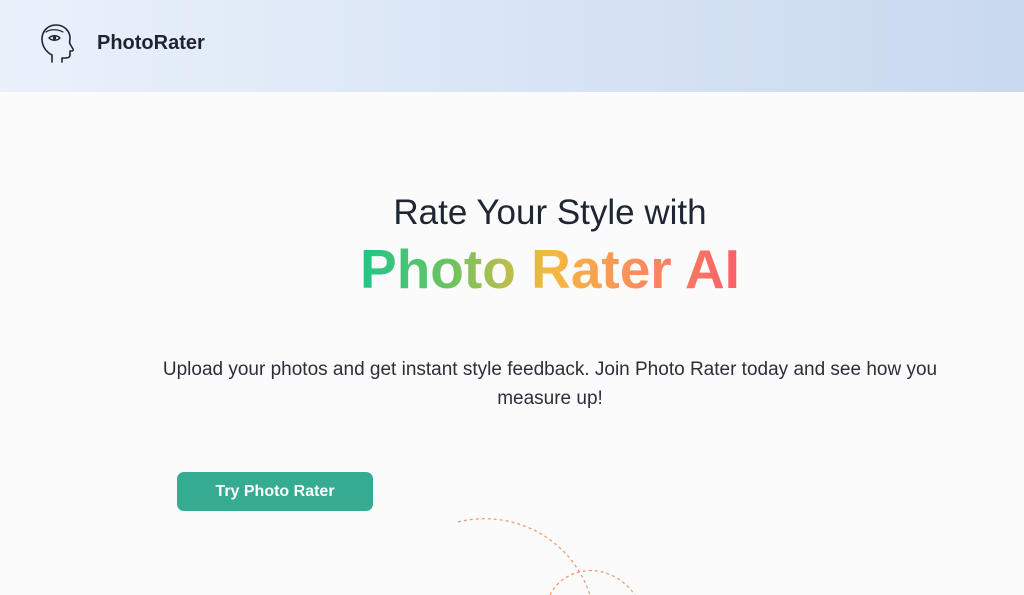 The height and width of the screenshot is (595, 1024). Describe the element at coordinates (58, 43) in the screenshot. I see `head-profile-icon` at that location.